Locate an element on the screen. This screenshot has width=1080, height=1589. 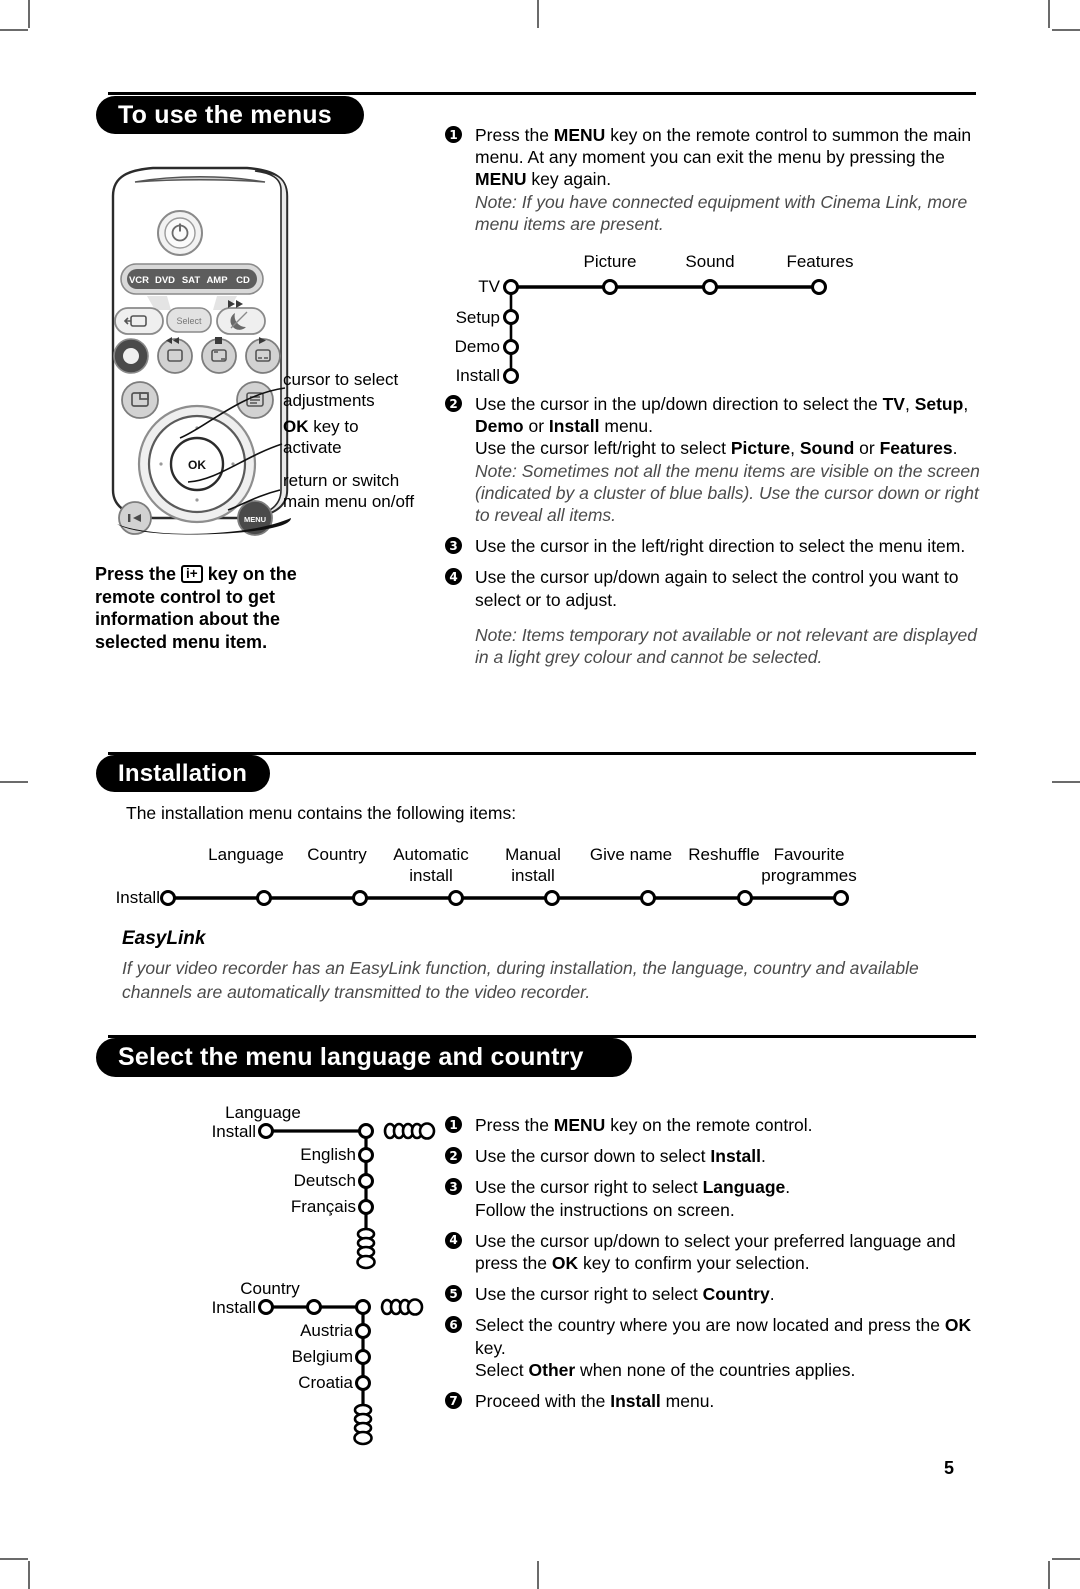
diagram-label-picture: Picture is located at coordinates (610, 261).